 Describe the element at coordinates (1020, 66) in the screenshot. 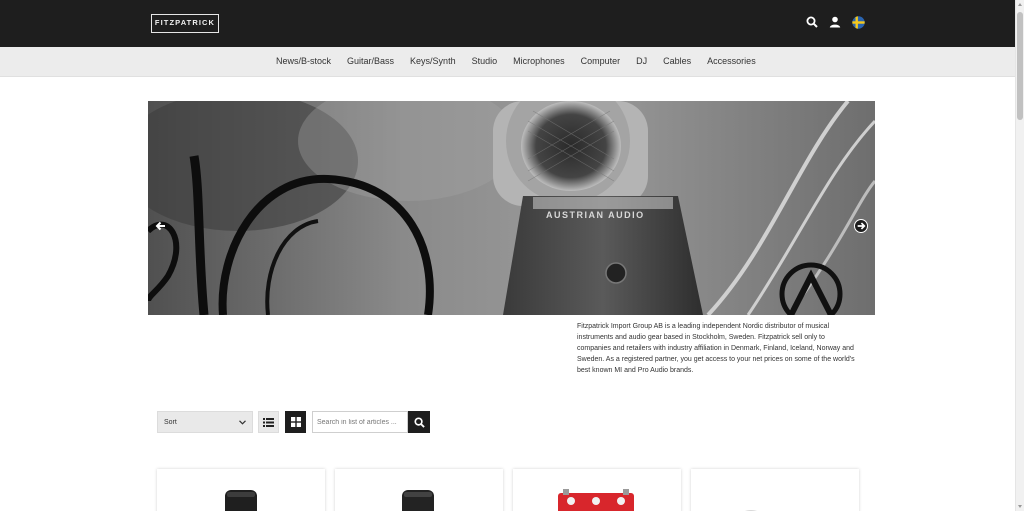

I see `scrollbar-thumb` at that location.